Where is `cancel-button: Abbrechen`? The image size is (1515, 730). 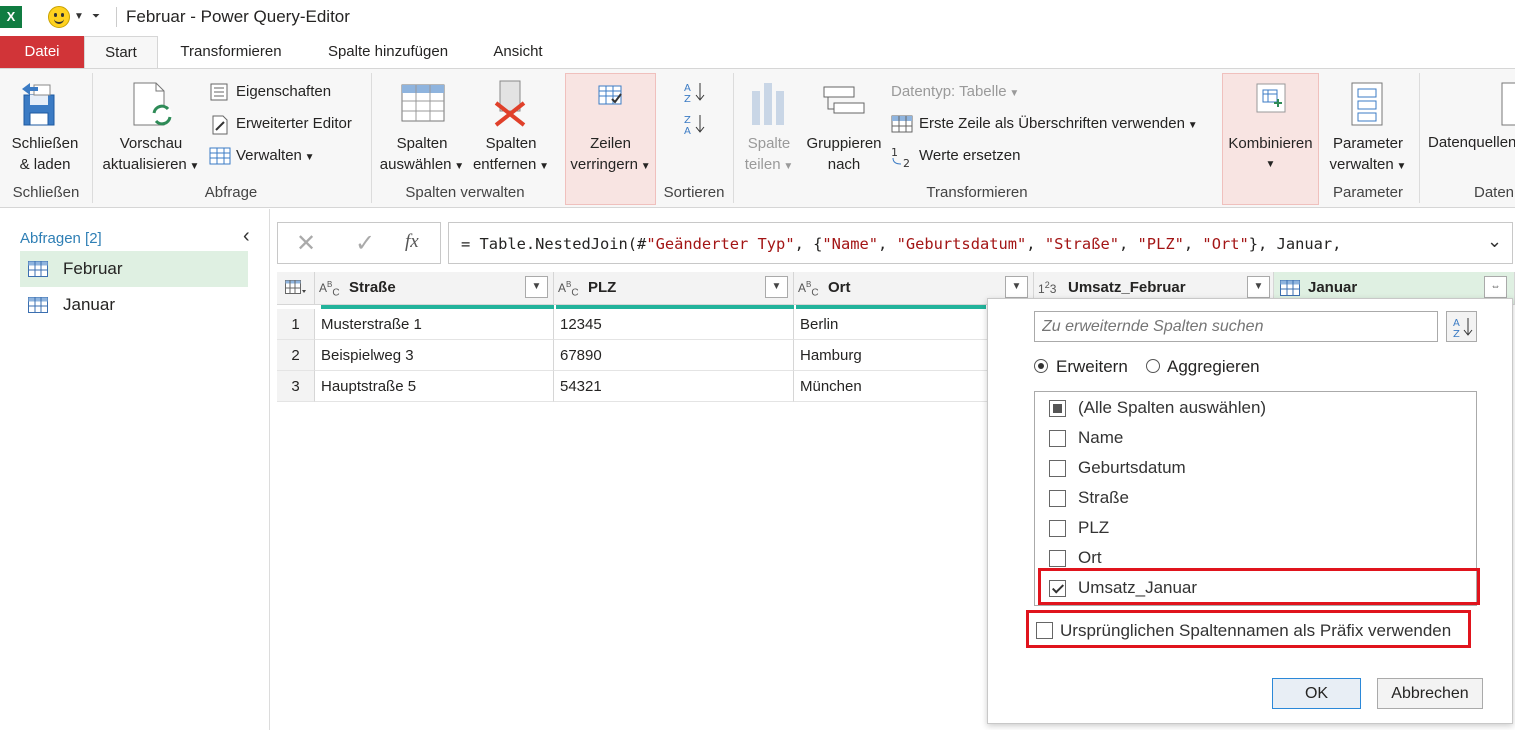 cancel-button: Abbrechen is located at coordinates (1430, 693).